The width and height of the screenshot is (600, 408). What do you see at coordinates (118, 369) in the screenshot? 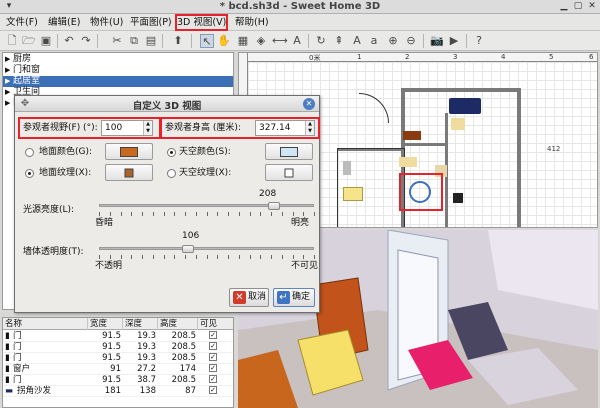
I see `table-row: ▮ 窗户 91 27.2 174 ✓` at bounding box center [118, 369].